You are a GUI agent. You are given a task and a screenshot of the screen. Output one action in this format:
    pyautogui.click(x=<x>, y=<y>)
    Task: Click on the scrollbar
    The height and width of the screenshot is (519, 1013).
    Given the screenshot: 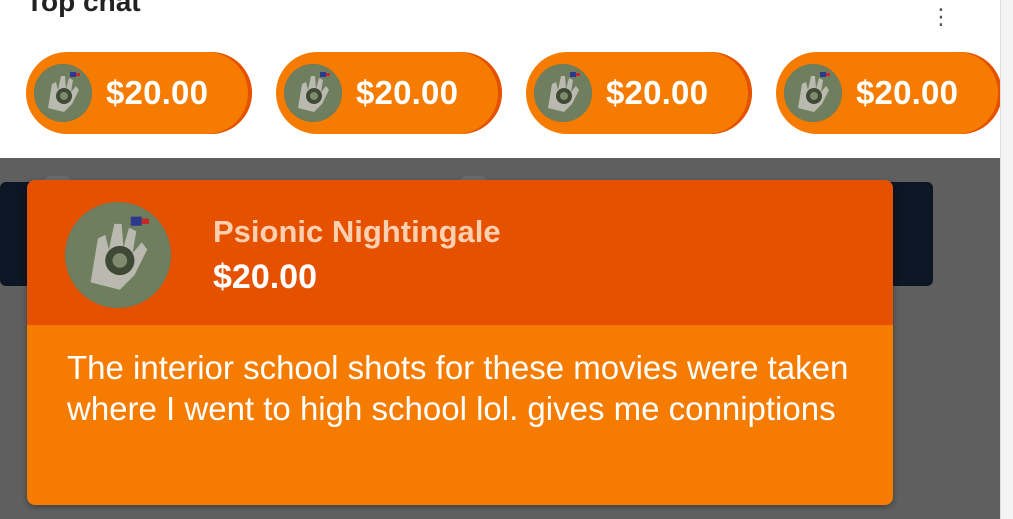 What is the action you would take?
    pyautogui.click(x=1006, y=259)
    